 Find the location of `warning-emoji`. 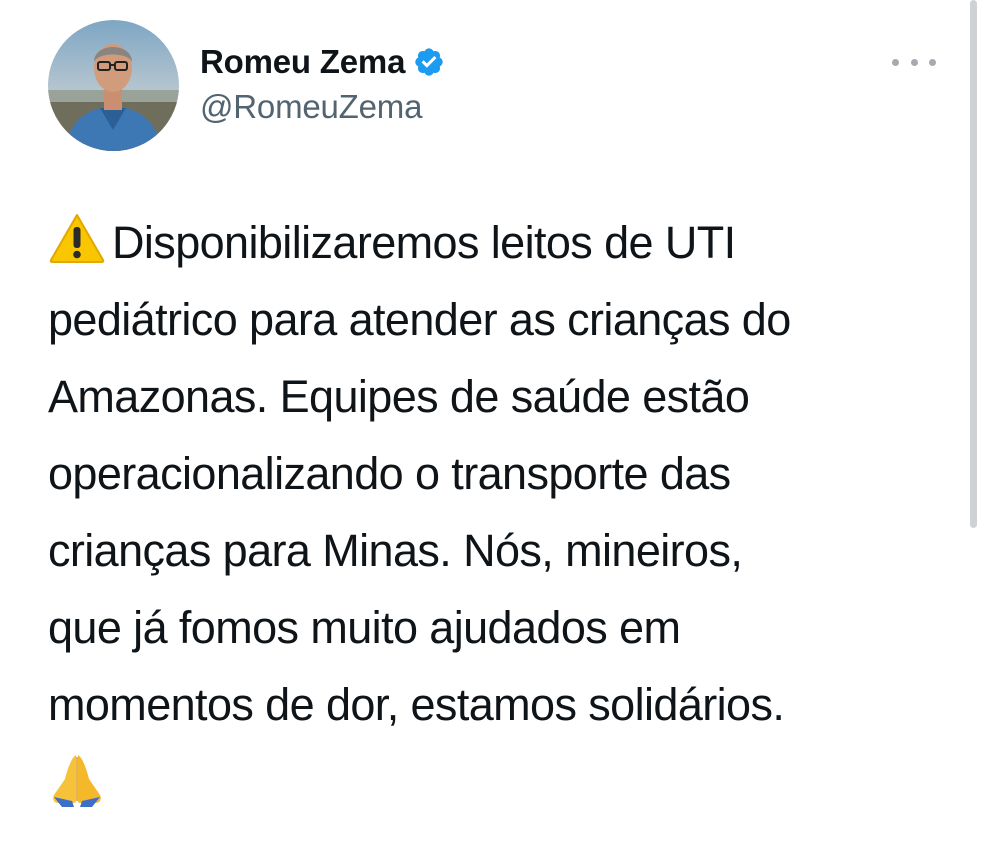

warning-emoji is located at coordinates (77, 238).